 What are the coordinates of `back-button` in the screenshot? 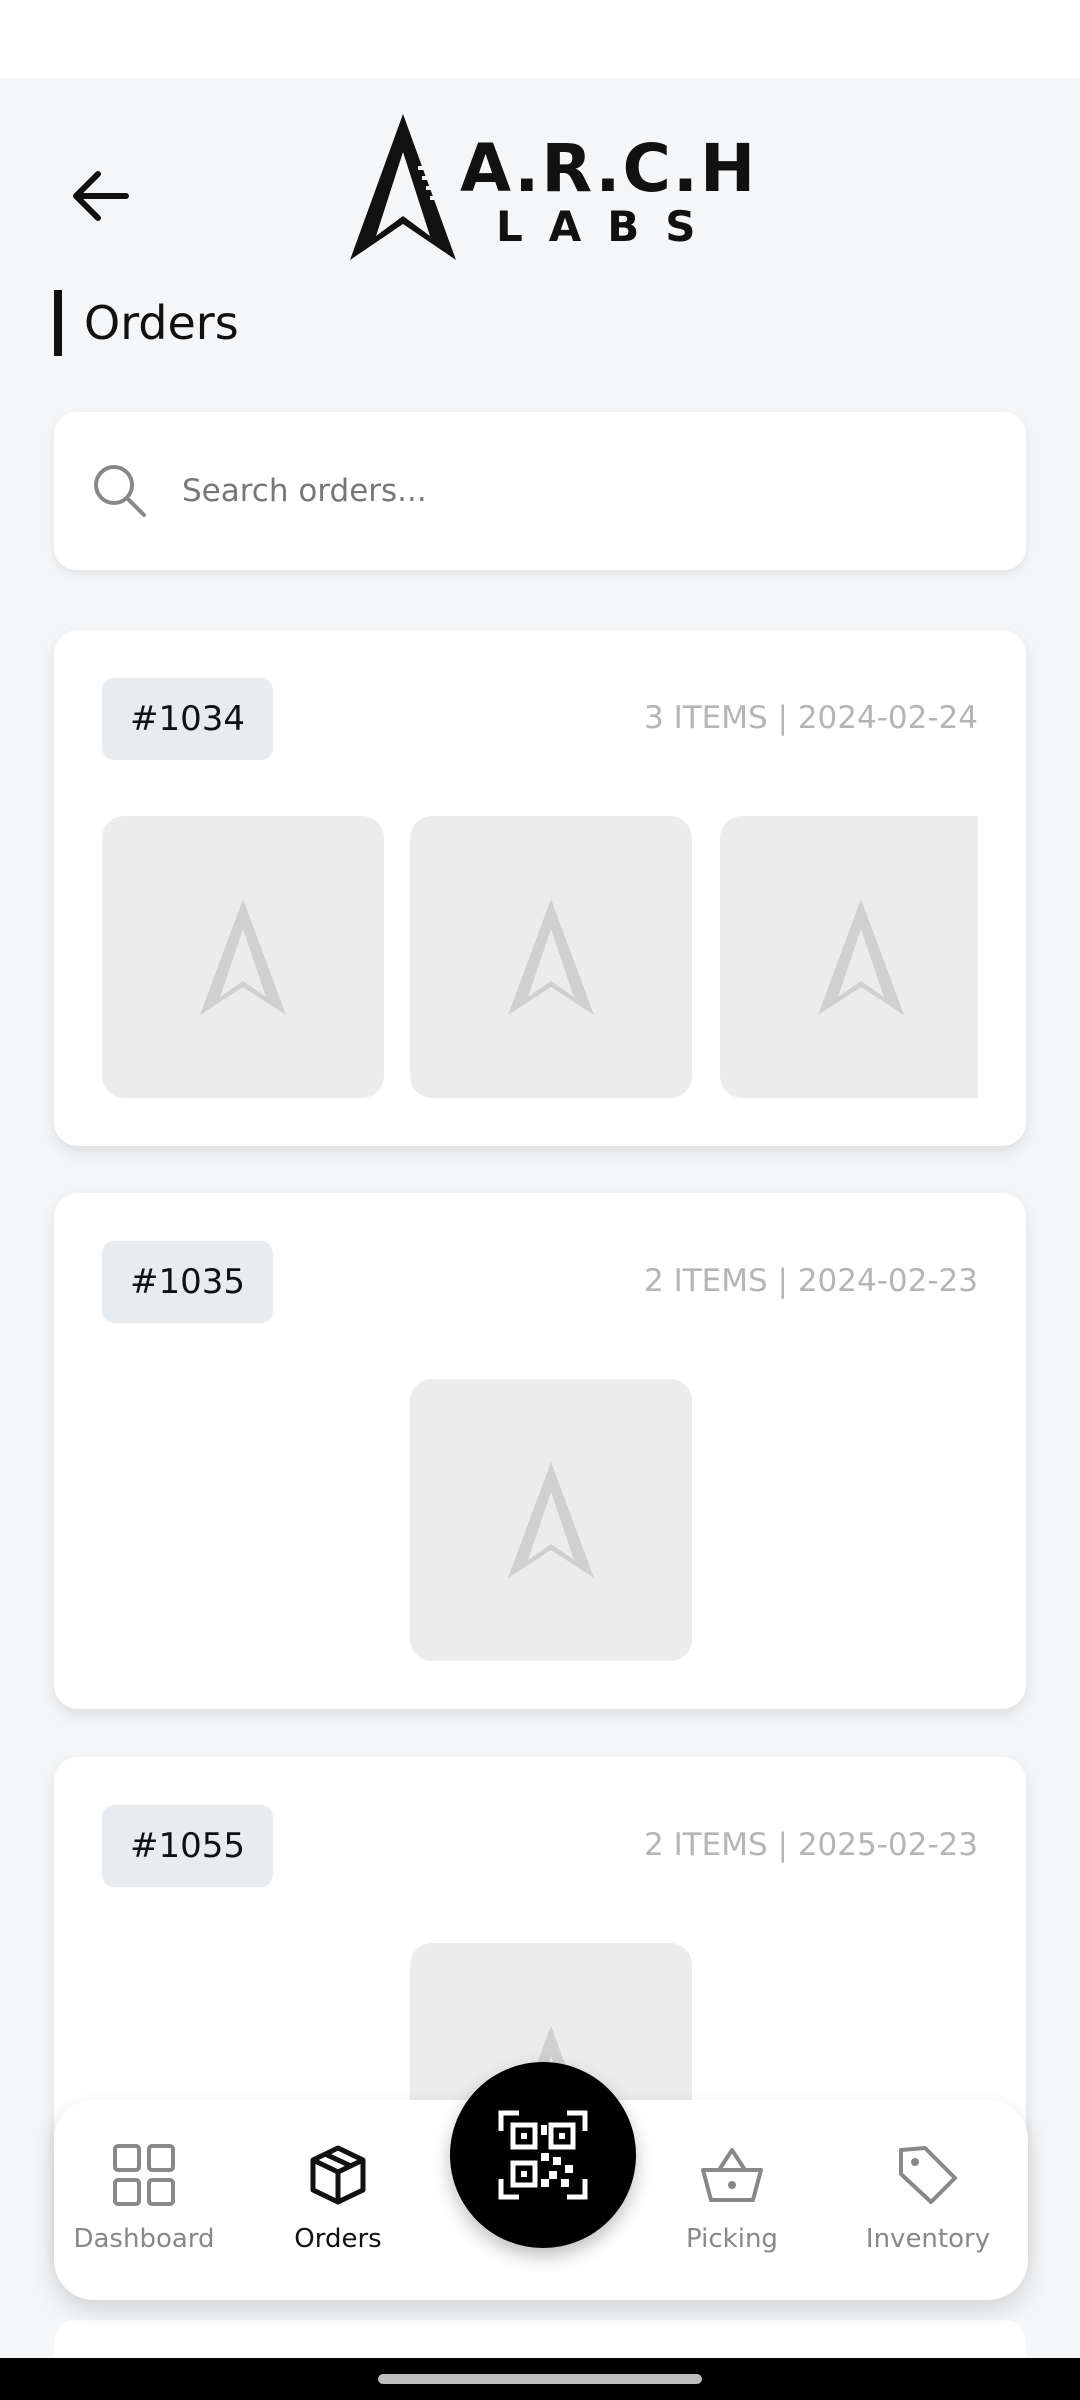 It's located at (100, 196).